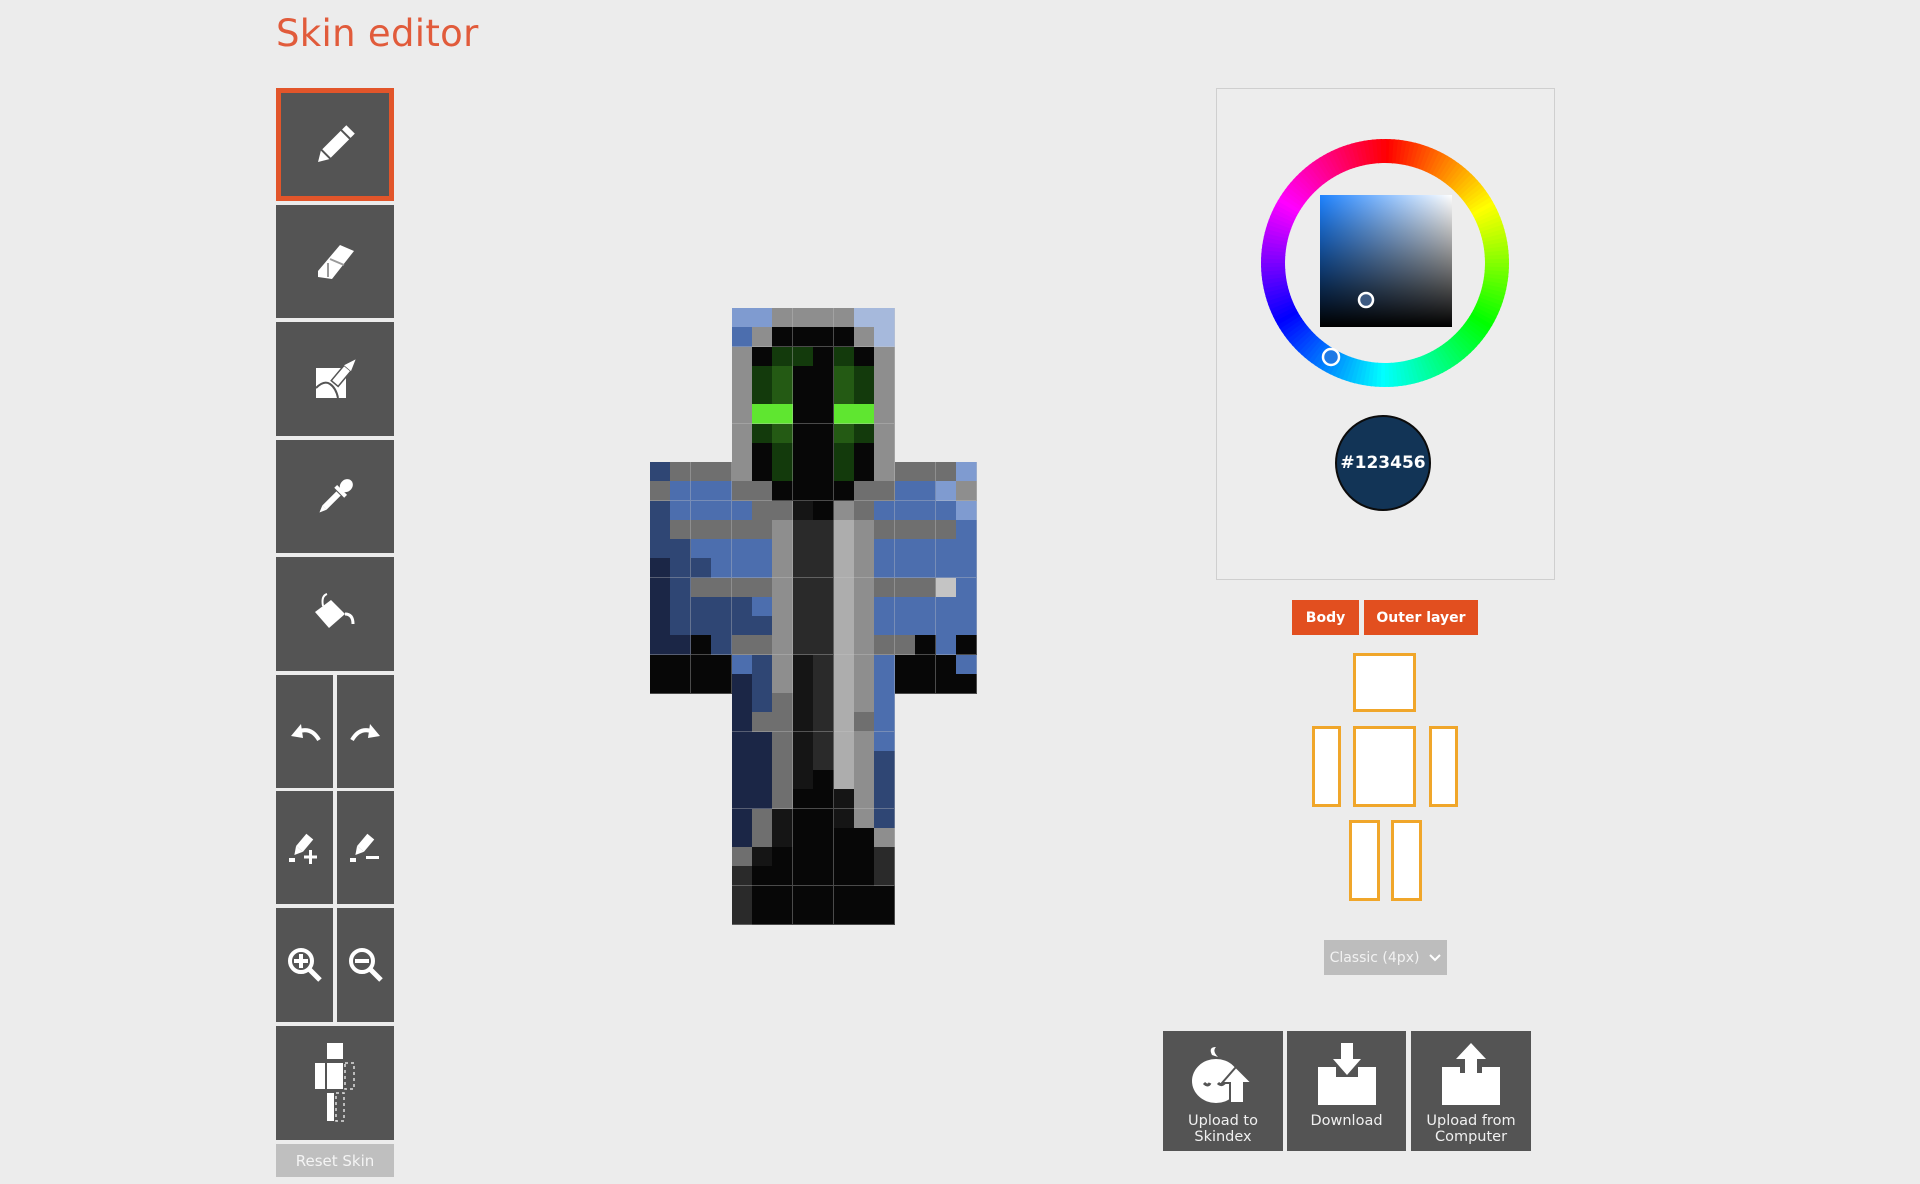  Describe the element at coordinates (335, 144) in the screenshot. I see `pencil-tool-button` at that location.